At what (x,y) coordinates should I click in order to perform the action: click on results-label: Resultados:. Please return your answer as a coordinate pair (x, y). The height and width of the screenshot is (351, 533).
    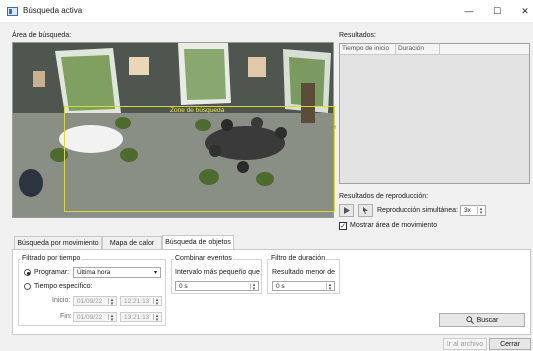
    Looking at the image, I should click on (357, 35).